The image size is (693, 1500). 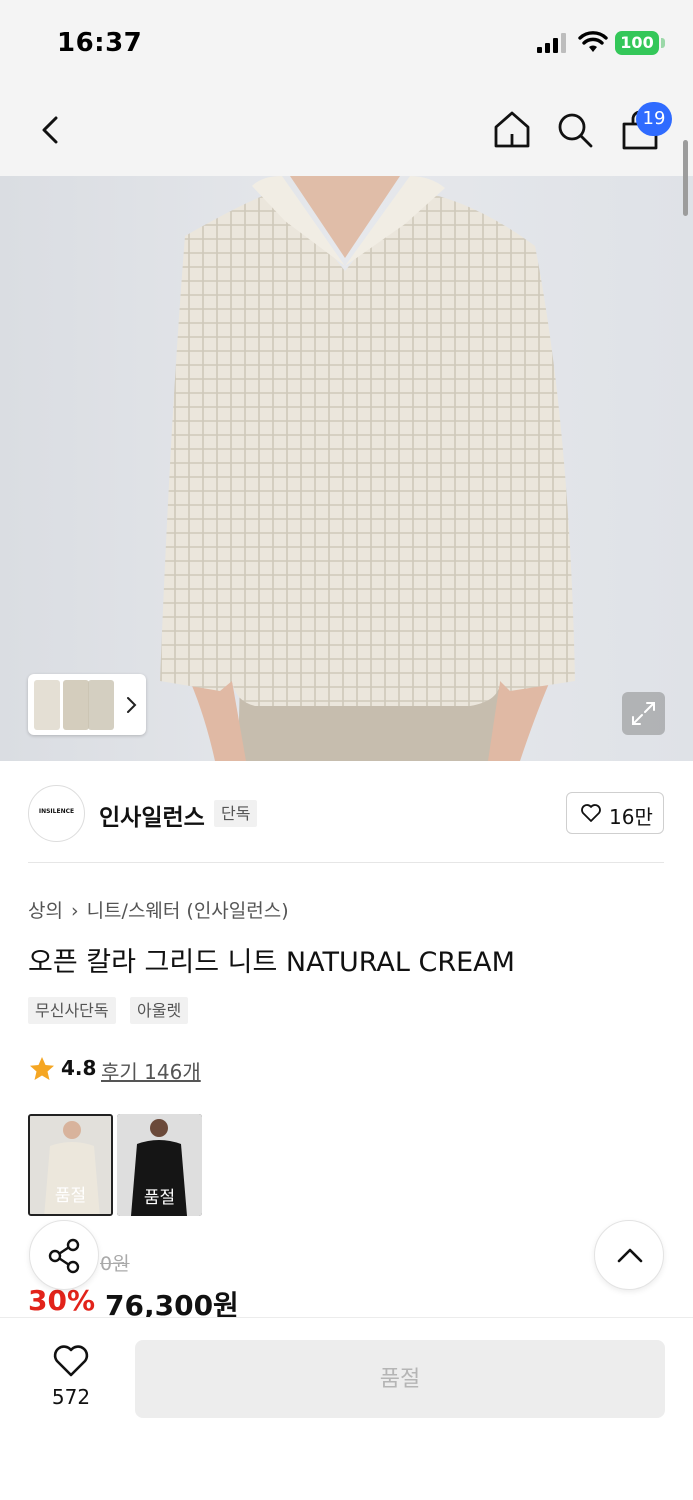 What do you see at coordinates (346, 132) in the screenshot?
I see `top-nav-bar` at bounding box center [346, 132].